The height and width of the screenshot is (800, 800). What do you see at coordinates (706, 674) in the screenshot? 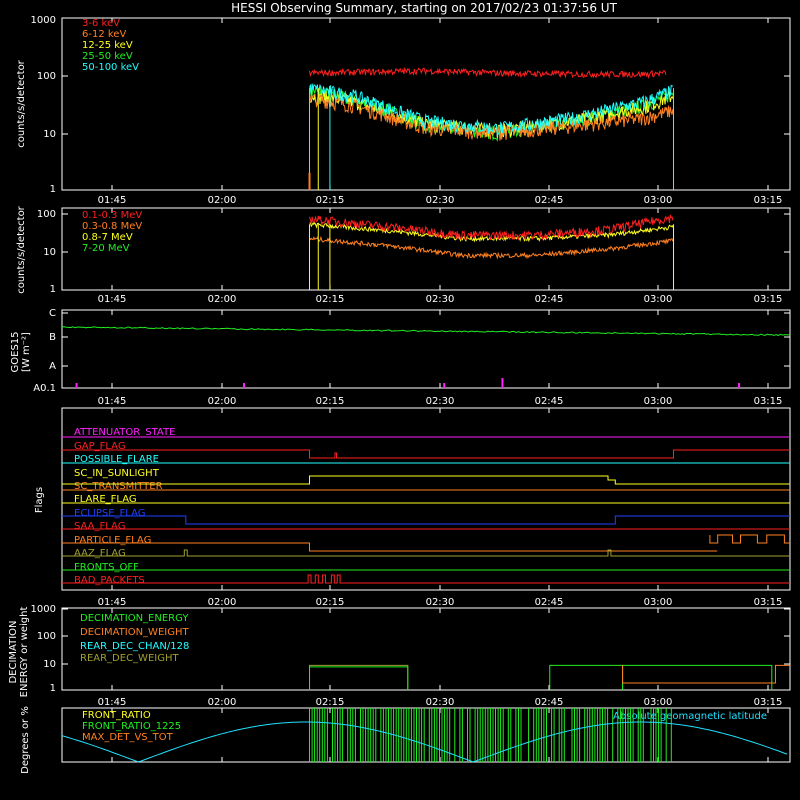
I see `decimation-weight-line` at bounding box center [706, 674].